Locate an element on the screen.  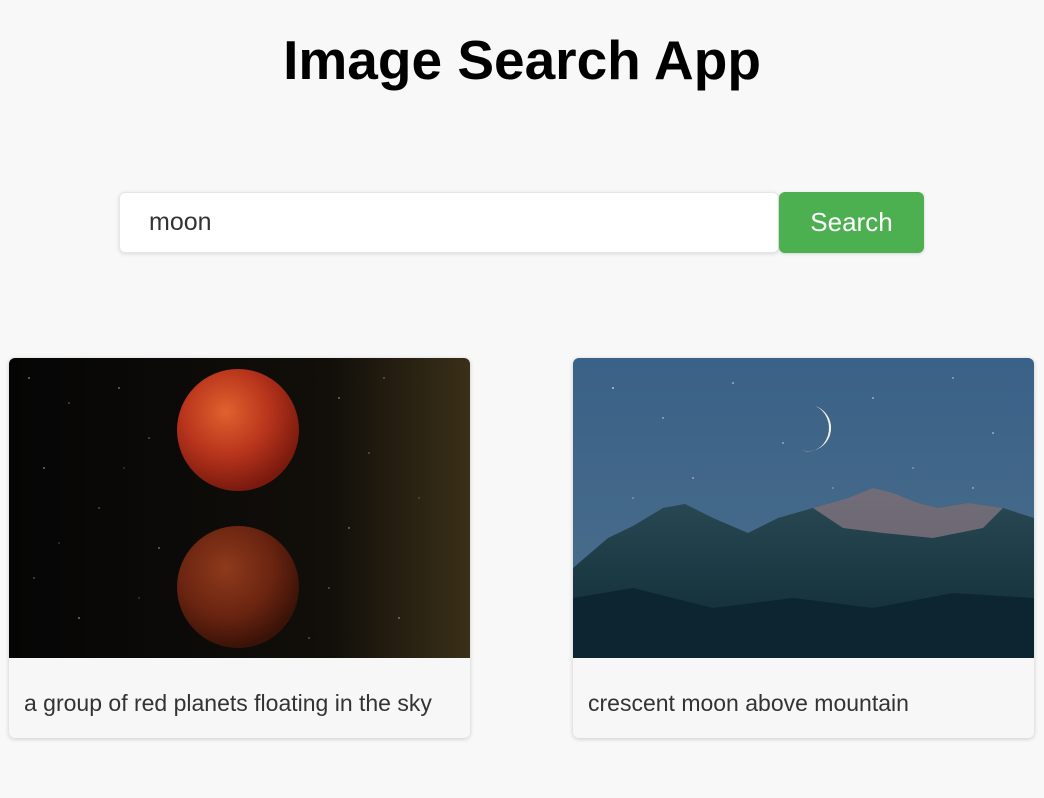
result-caption: crescent moon above mountain is located at coordinates (748, 703).